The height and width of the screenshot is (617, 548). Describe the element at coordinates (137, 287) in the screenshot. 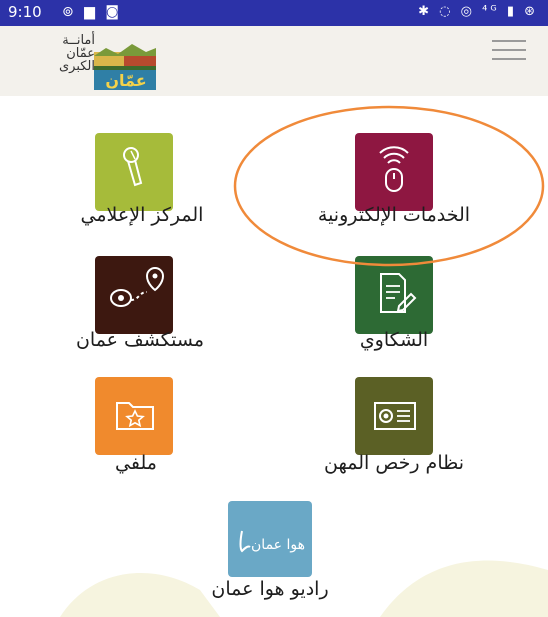

I see `map-pin-route-icon` at that location.